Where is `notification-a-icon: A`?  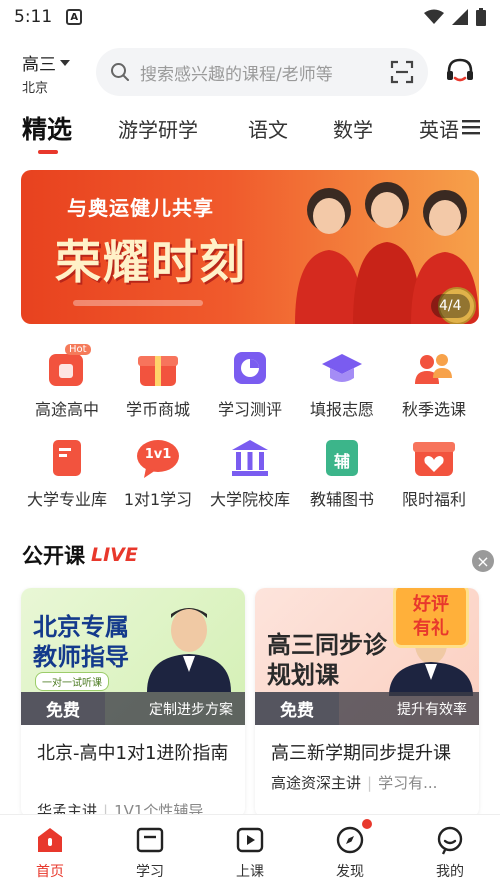 notification-a-icon: A is located at coordinates (74, 17).